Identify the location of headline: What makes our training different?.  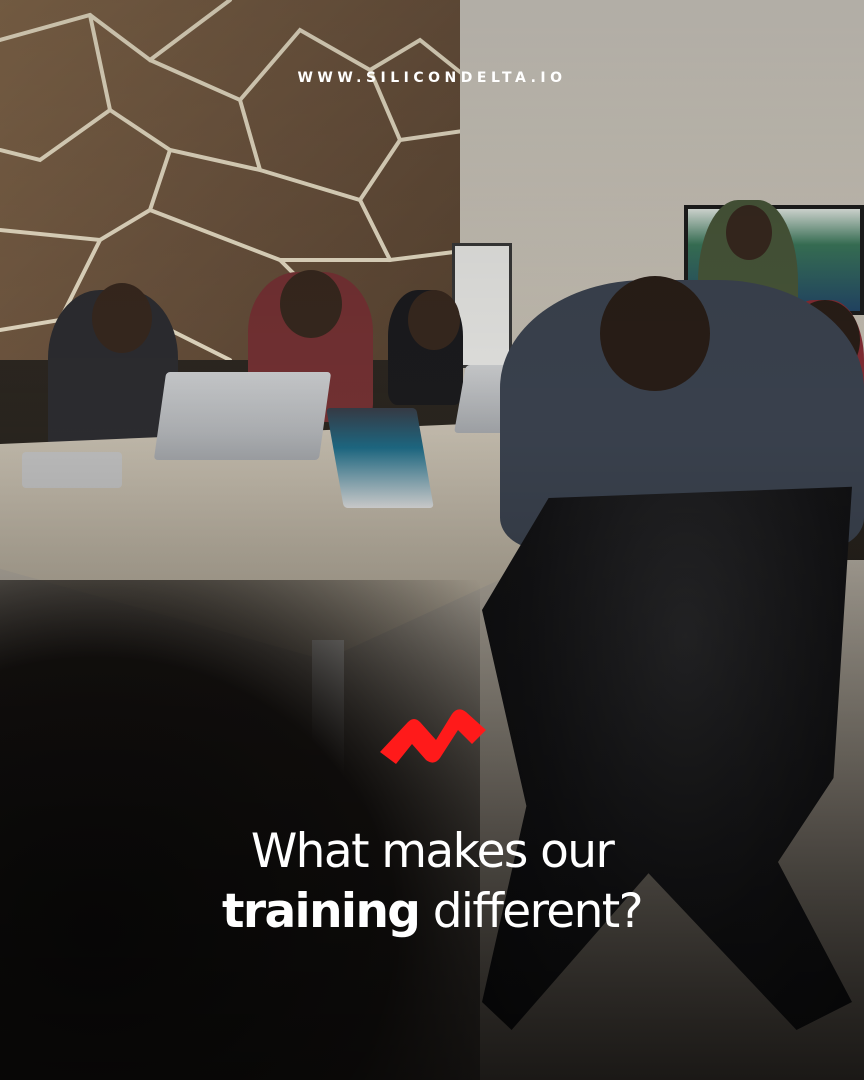
(432, 882).